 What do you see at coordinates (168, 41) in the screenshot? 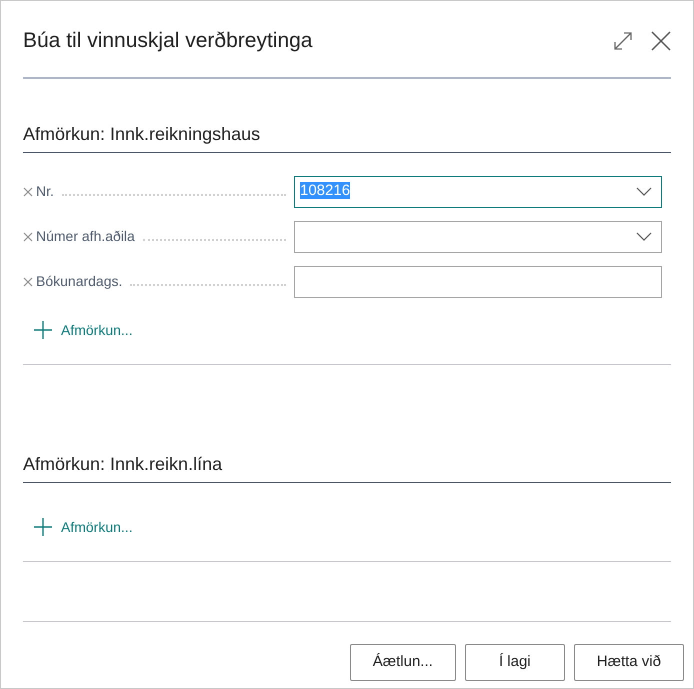
I see `dialog-title: Búa til vinnuskjal verðbreytinga` at bounding box center [168, 41].